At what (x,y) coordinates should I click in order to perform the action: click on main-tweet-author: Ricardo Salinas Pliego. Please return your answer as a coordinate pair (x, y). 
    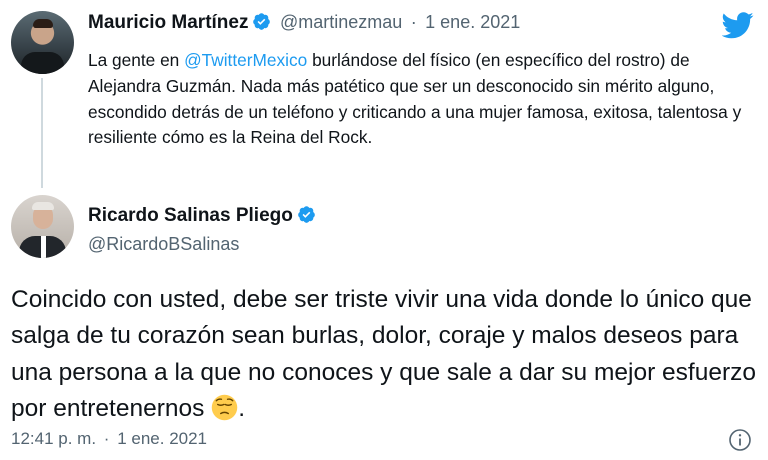
    Looking at the image, I should click on (202, 216).